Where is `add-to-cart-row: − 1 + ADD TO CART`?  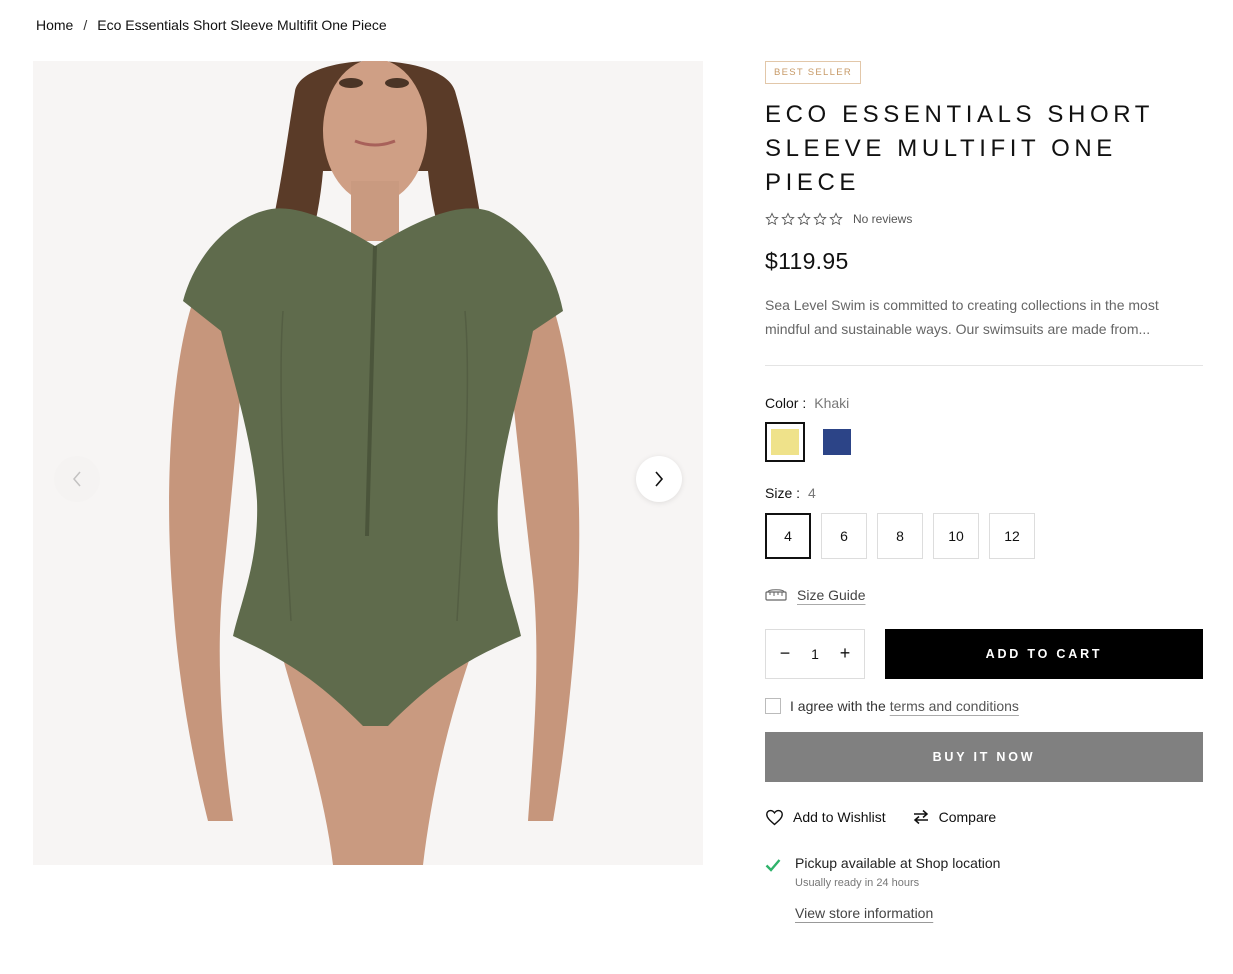 add-to-cart-row: − 1 + ADD TO CART is located at coordinates (984, 653).